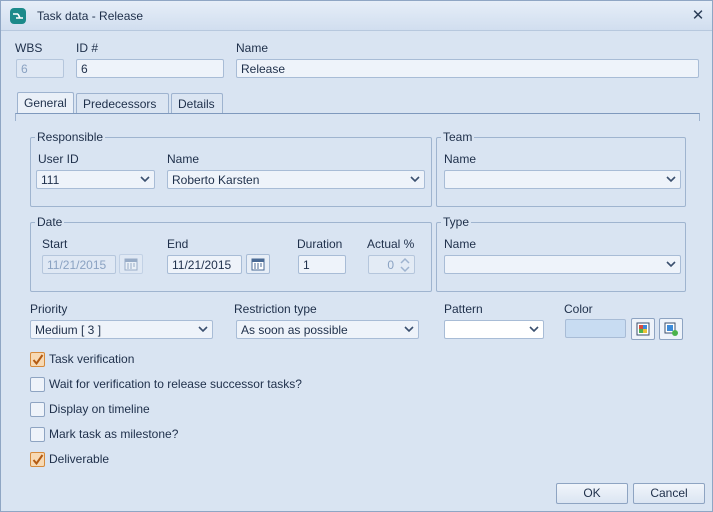 Image resolution: width=713 pixels, height=512 pixels. What do you see at coordinates (391, 244) in the screenshot?
I see `actual-percent-label: Actual %` at bounding box center [391, 244].